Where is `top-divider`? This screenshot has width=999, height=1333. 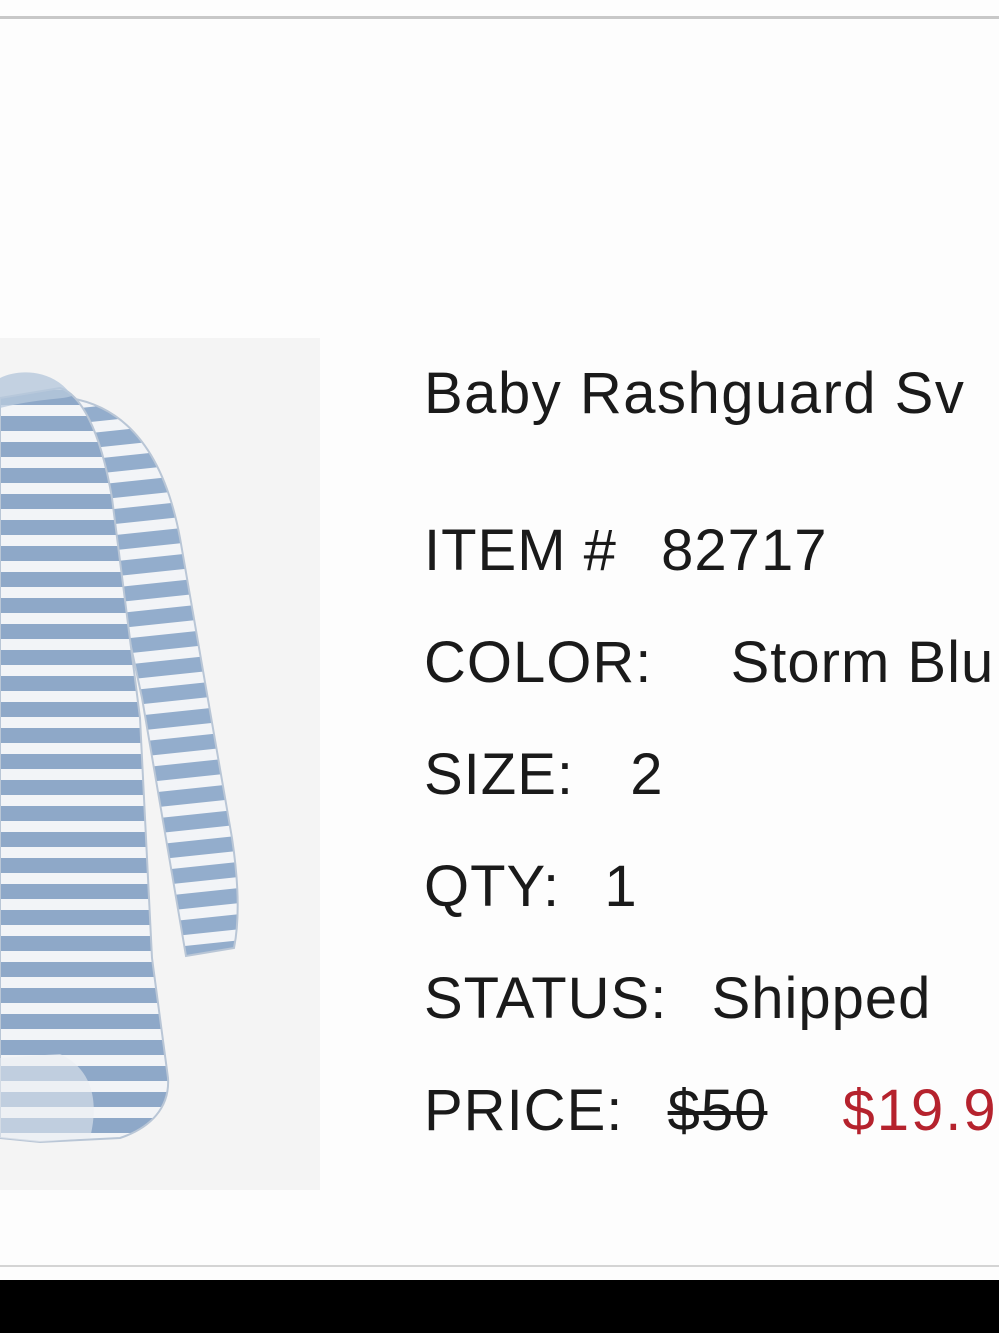
top-divider is located at coordinates (499, 17).